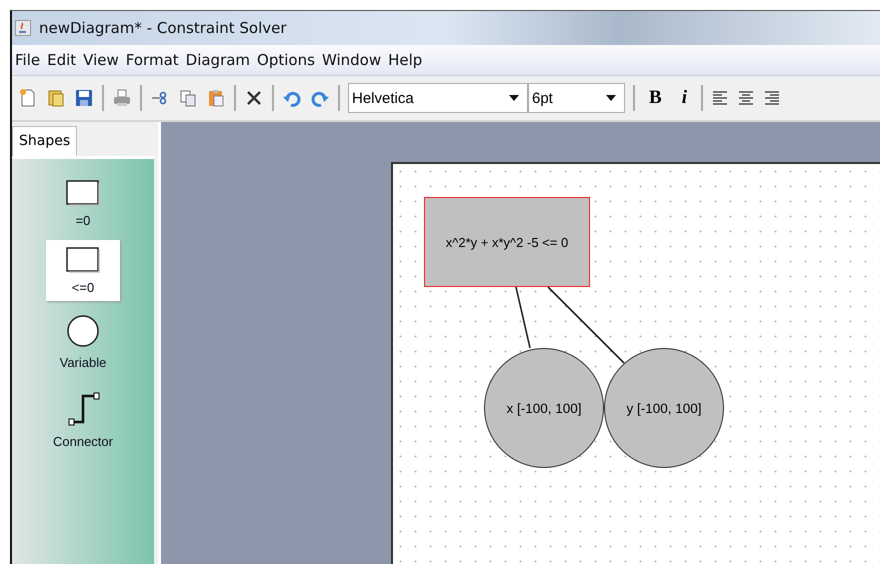 The image size is (880, 564). I want to click on menu-item: Options, so click(286, 60).